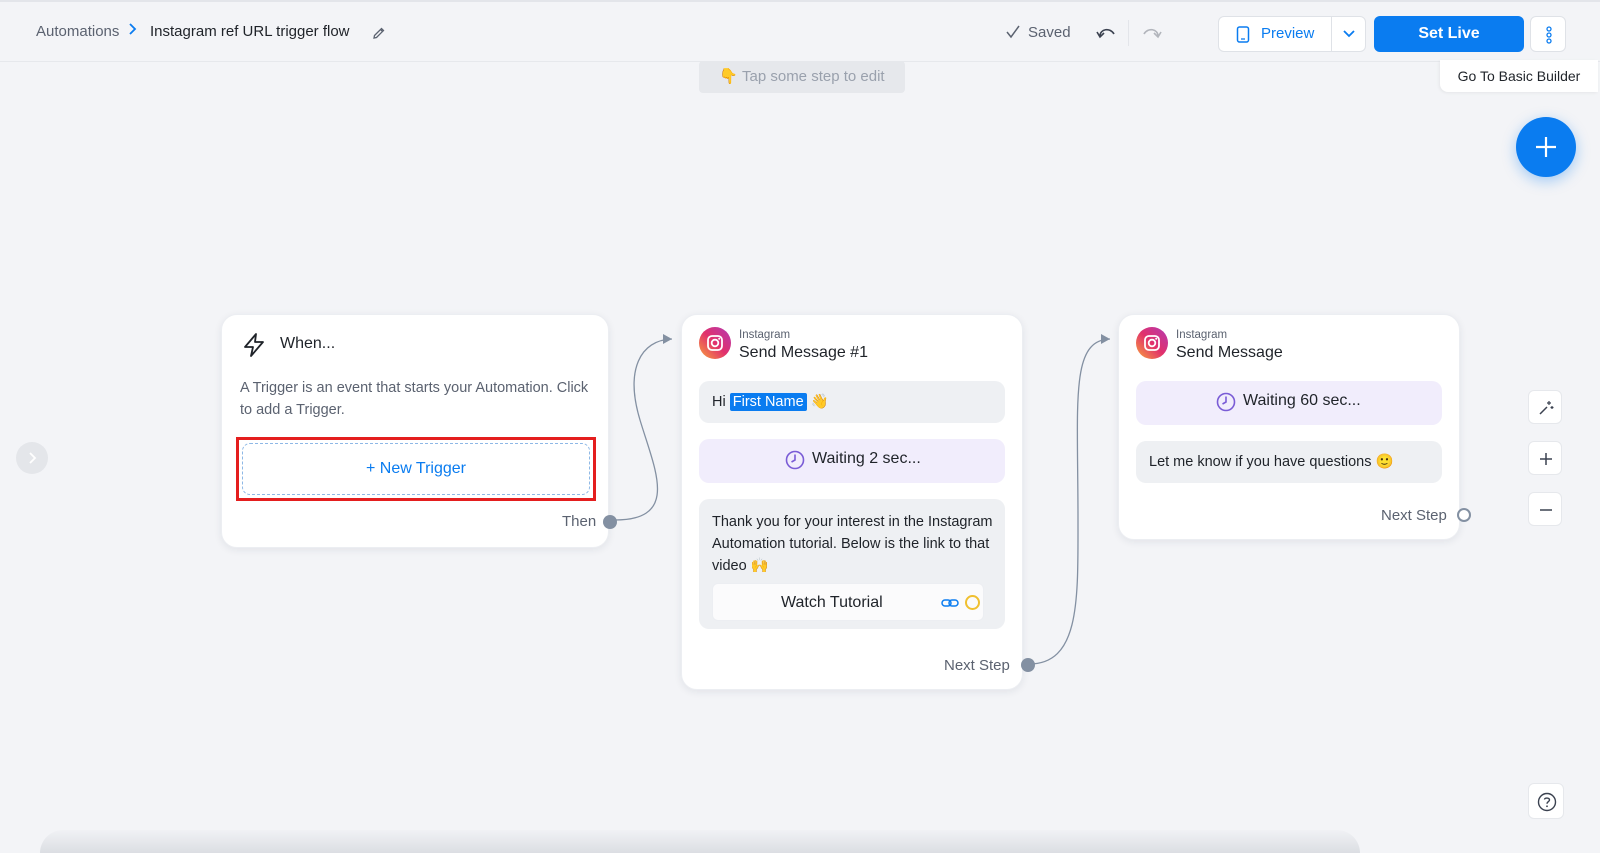 Image resolution: width=1600 pixels, height=853 pixels. Describe the element at coordinates (1449, 34) in the screenshot. I see `set-live-button: Set Live` at that location.